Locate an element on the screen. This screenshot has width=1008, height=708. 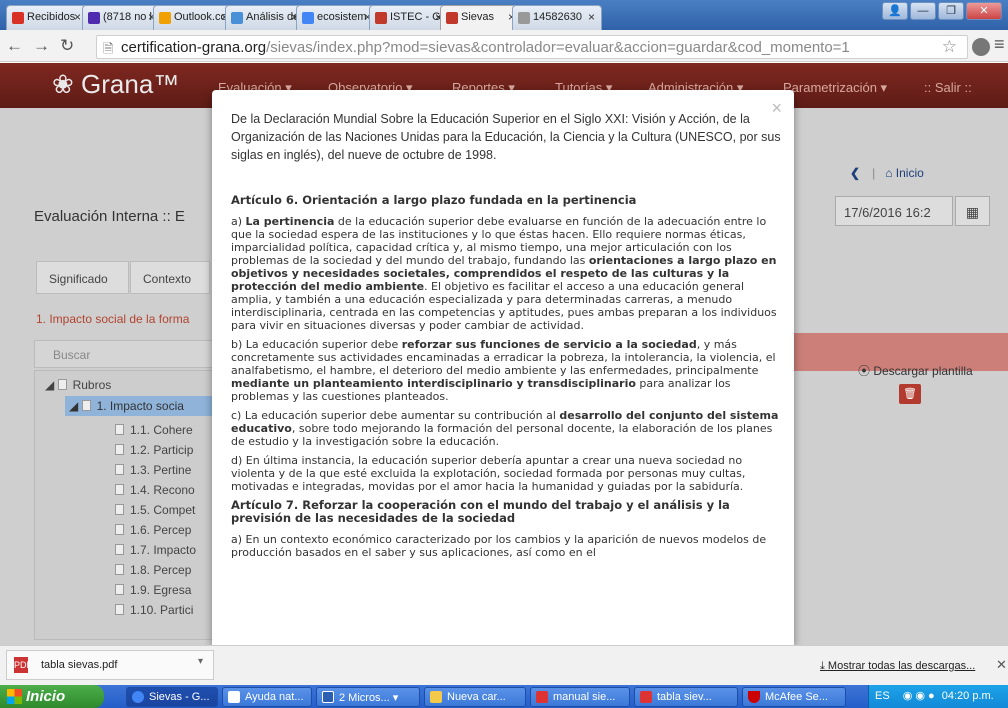
browser-tab: Outlook.co× is located at coordinates (194, 17).